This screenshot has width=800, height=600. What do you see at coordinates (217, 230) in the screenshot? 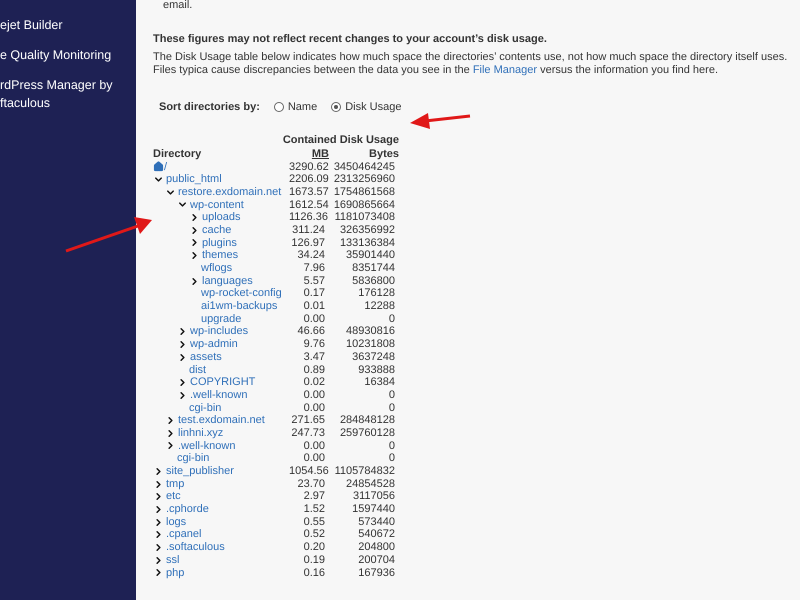
I see `directory-link: cache` at bounding box center [217, 230].